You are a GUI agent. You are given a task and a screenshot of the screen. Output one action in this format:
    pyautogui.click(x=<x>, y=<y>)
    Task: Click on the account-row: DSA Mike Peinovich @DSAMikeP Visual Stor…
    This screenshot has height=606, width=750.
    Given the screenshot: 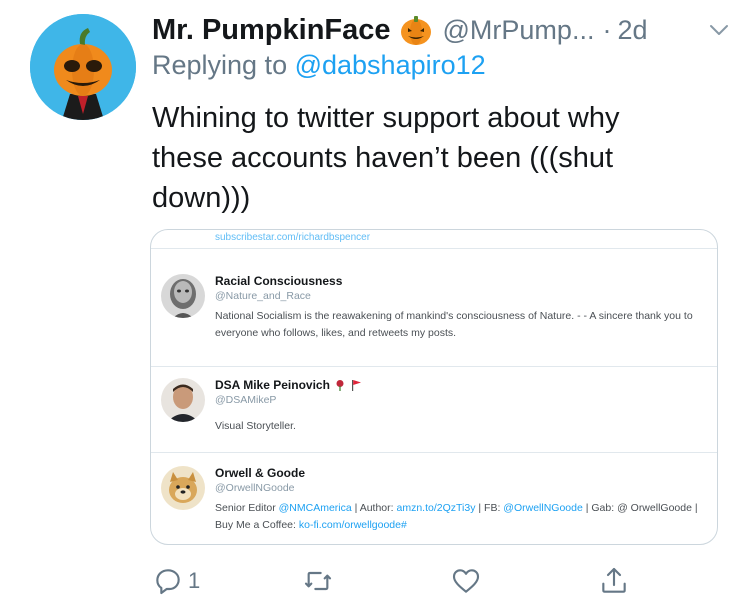 What is the action you would take?
    pyautogui.click(x=436, y=423)
    